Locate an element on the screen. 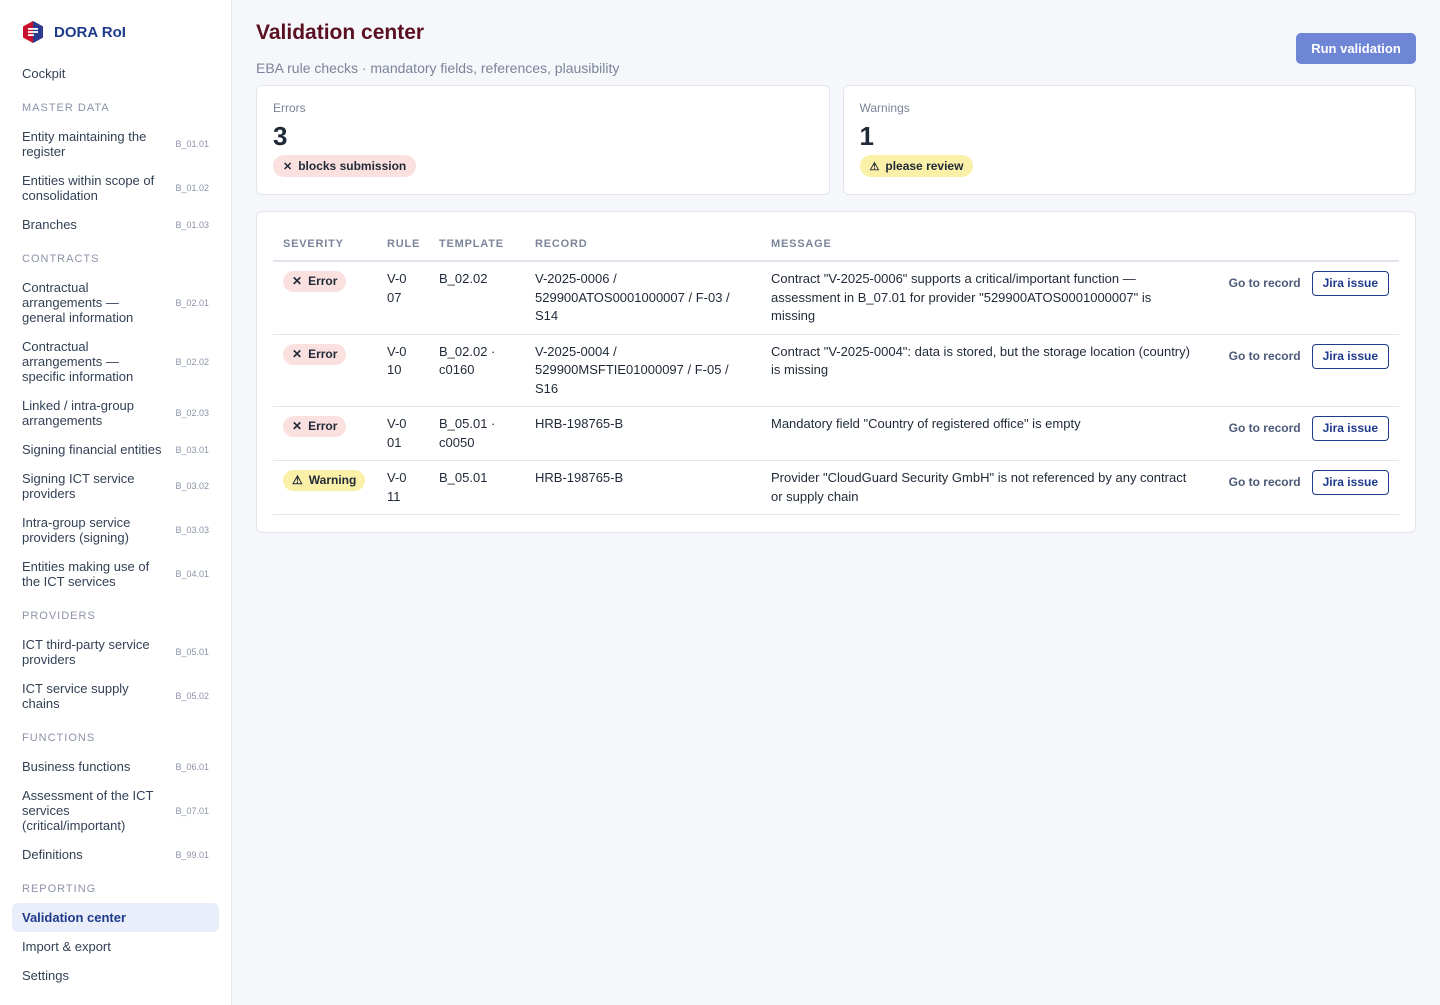 Image resolution: width=1440 pixels, height=1005 pixels. sidebar-item-cockpit: Cockpit is located at coordinates (115, 73).